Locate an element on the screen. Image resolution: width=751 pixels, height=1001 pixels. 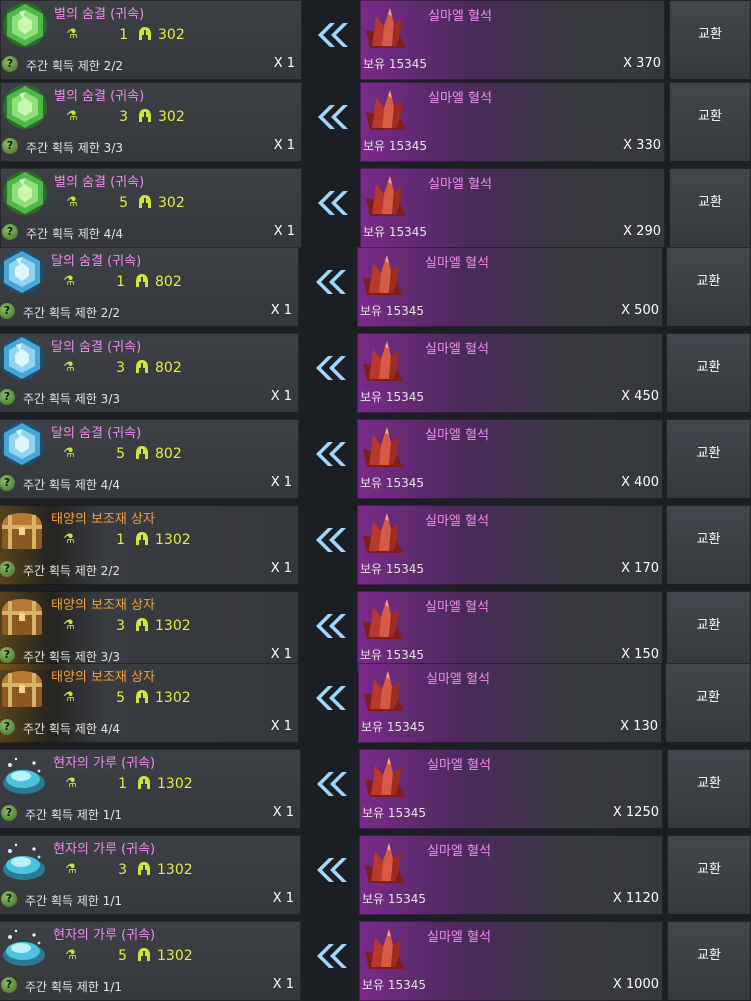
reward-quantity: X 1120 is located at coordinates (635, 898).